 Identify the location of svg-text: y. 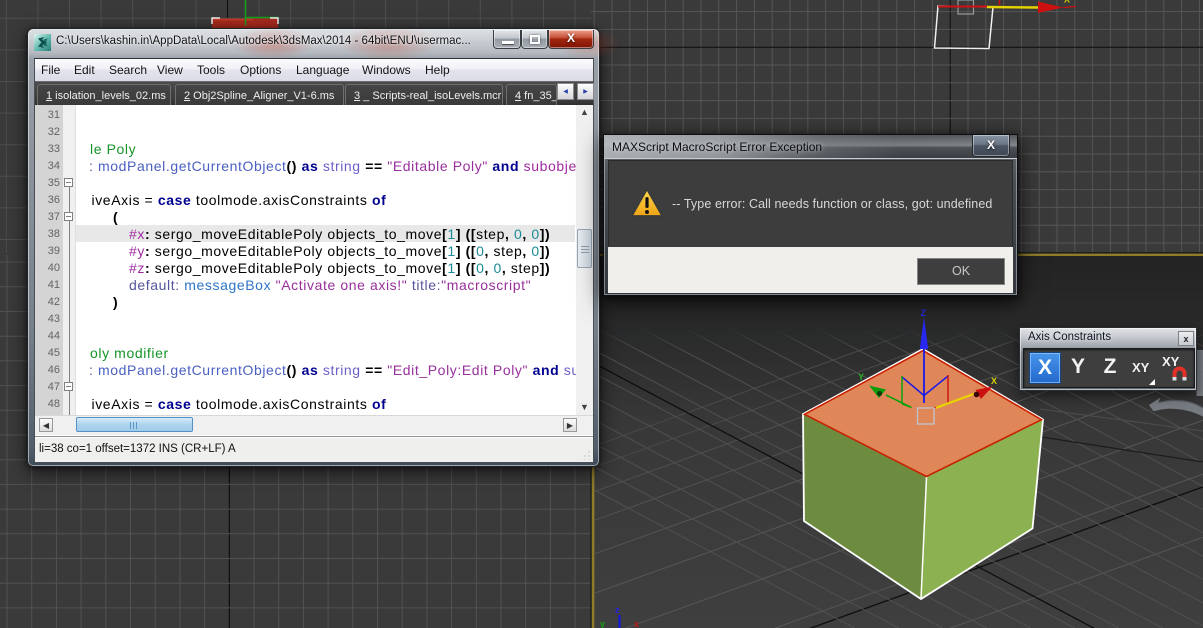
(602, 623).